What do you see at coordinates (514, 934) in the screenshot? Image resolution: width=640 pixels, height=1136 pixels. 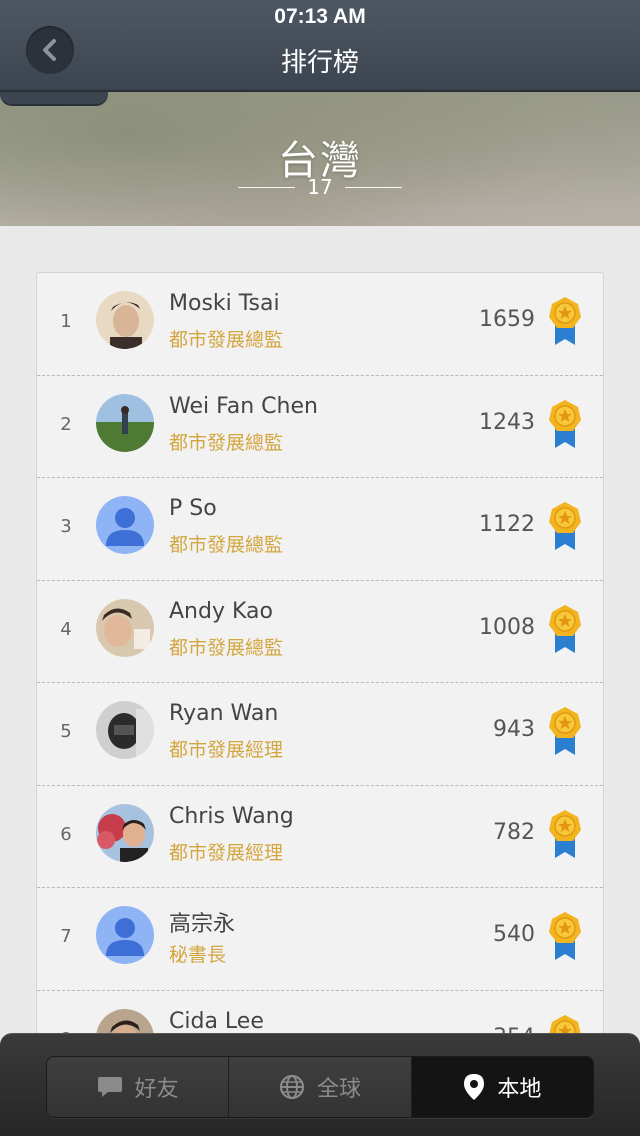 I see `player-score: 540` at bounding box center [514, 934].